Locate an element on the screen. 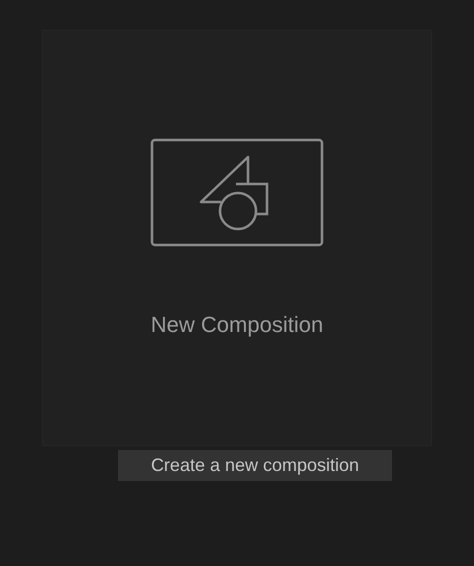  card-title: New Composition is located at coordinates (237, 325).